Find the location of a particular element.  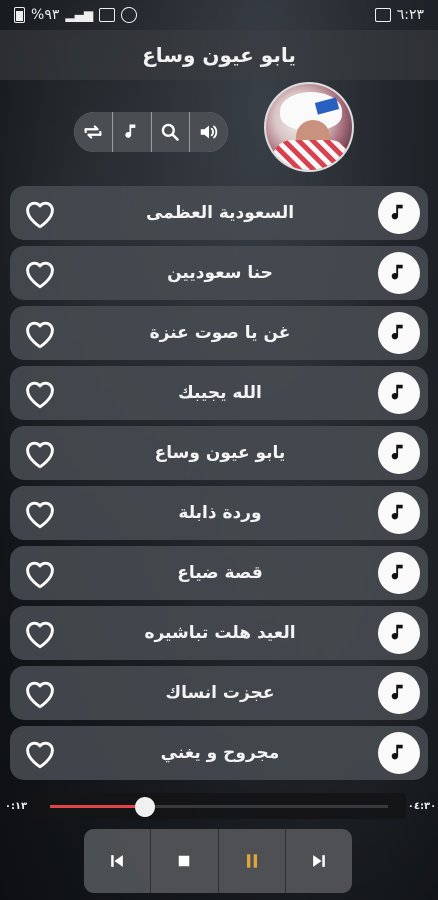

next-button is located at coordinates (318, 861).